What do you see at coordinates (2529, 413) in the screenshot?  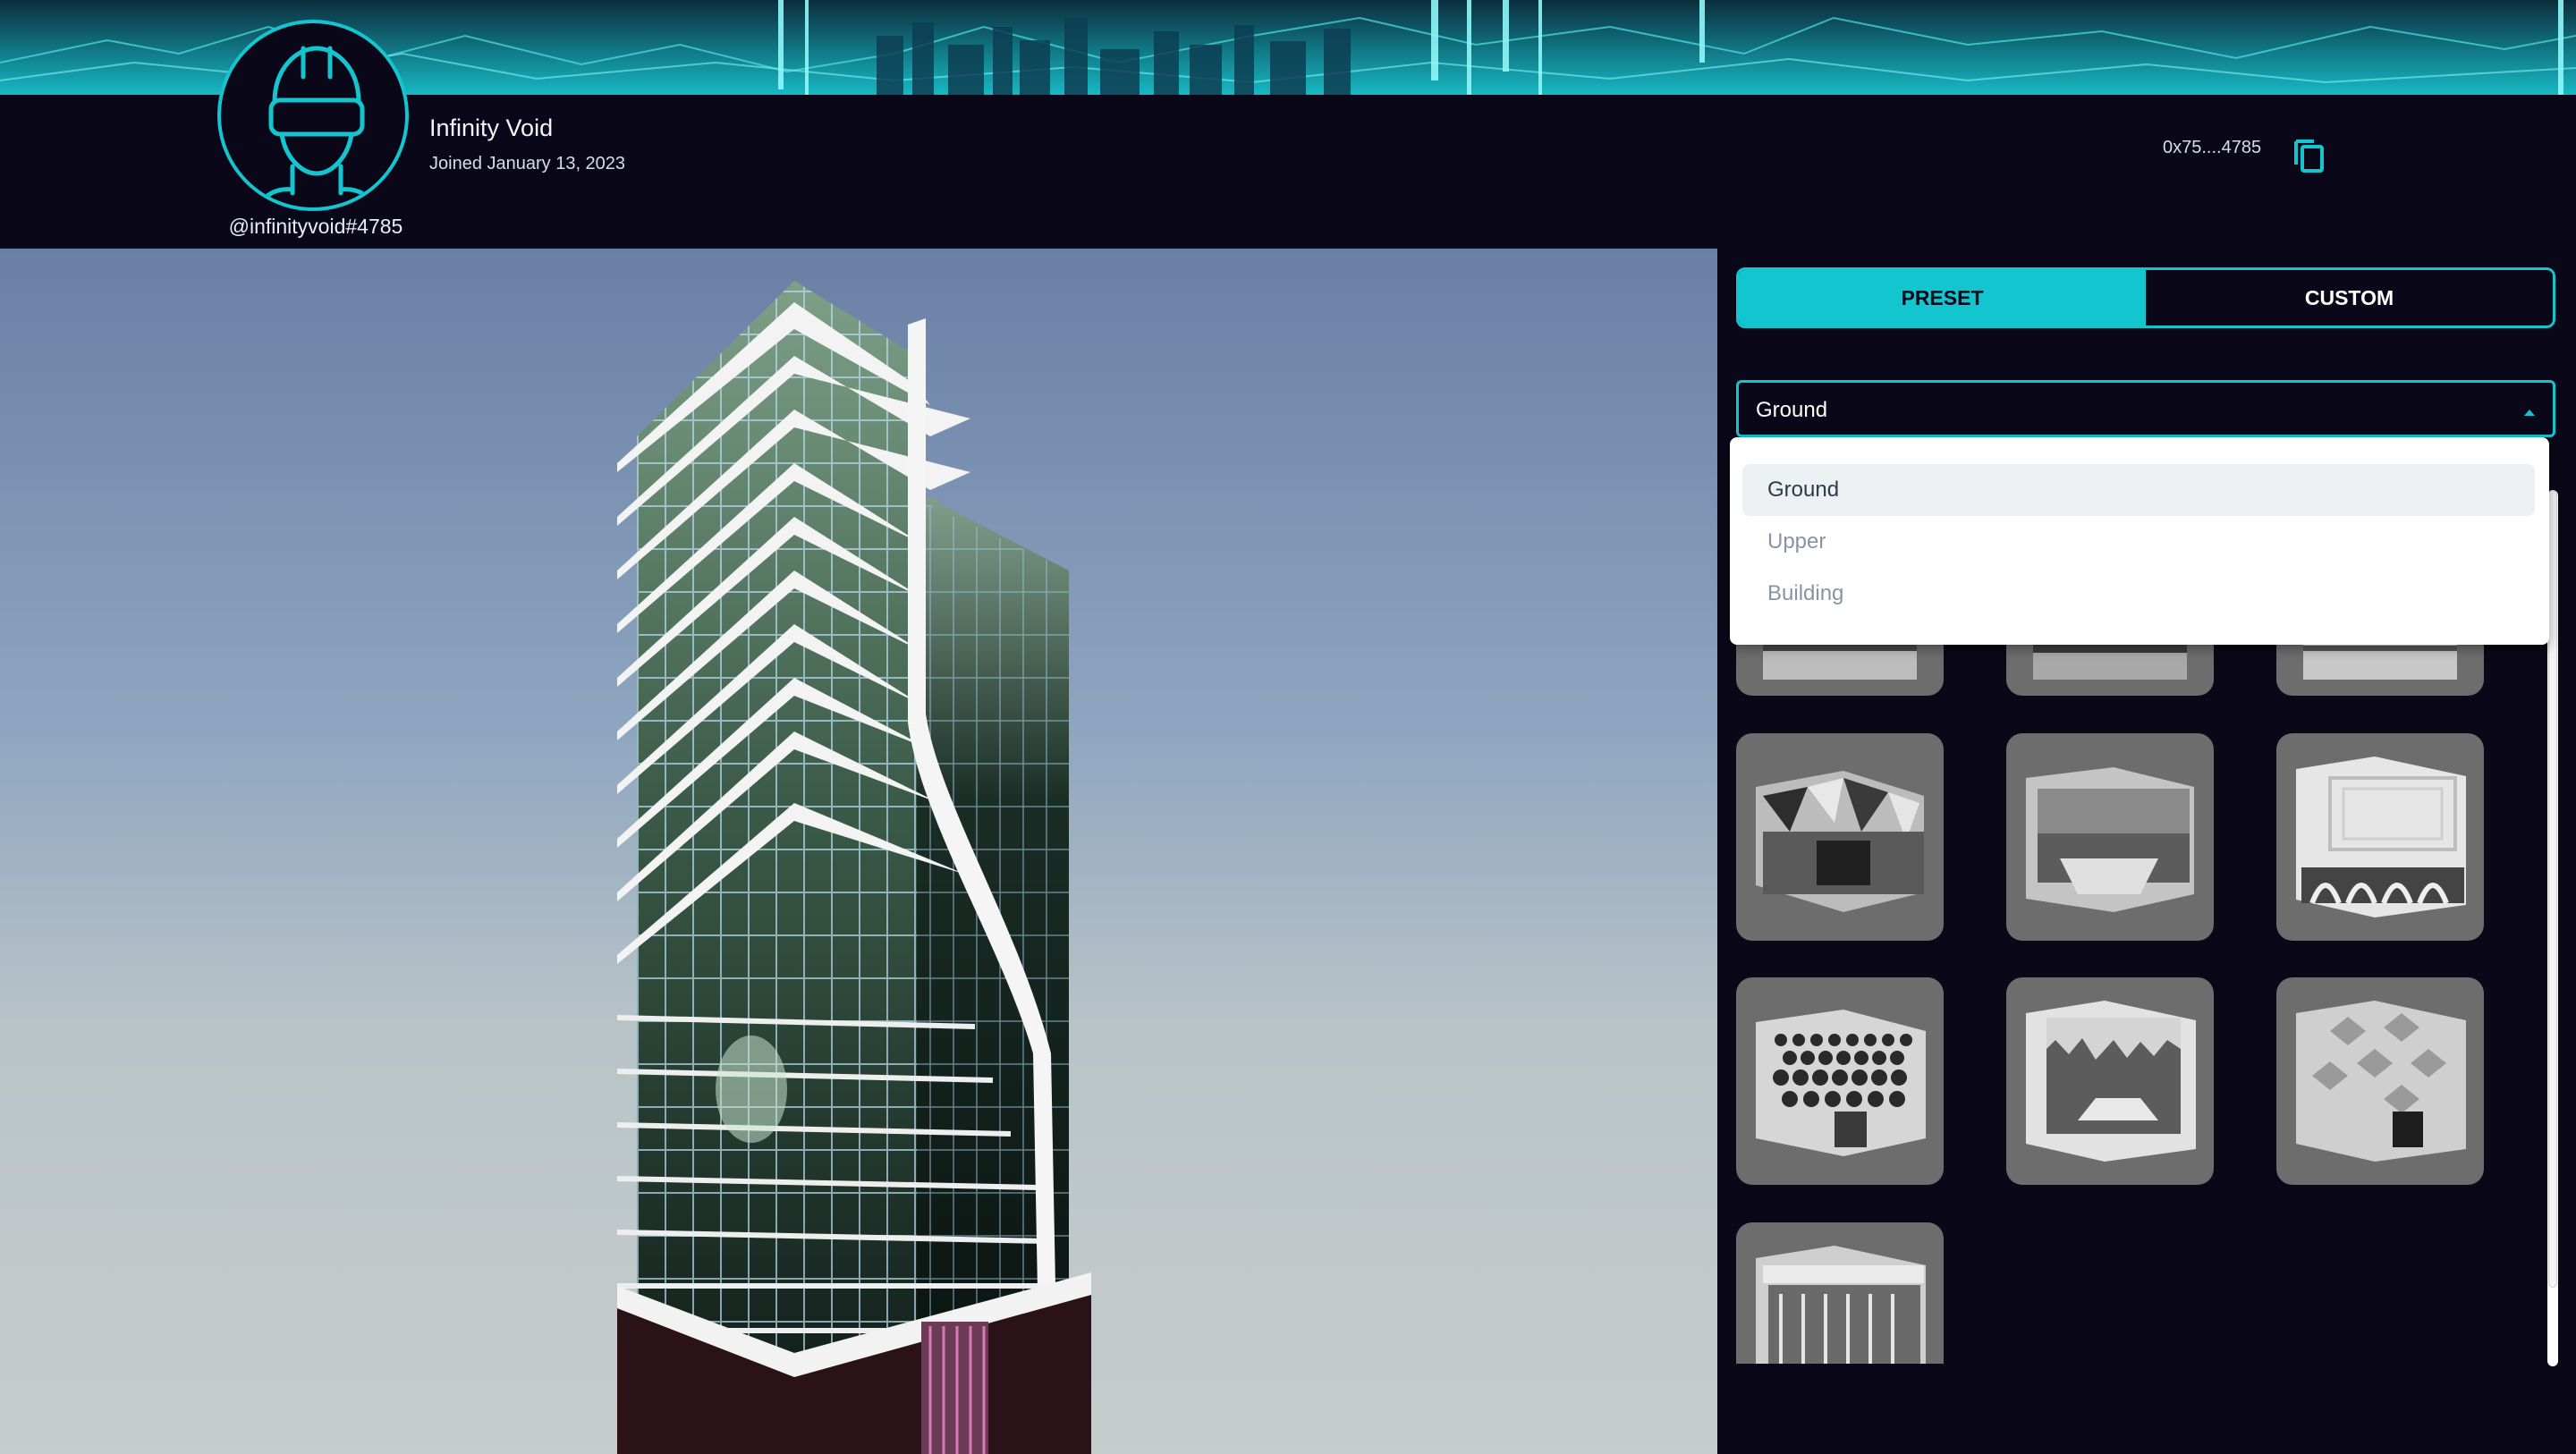 I see `caret-up-icon` at bounding box center [2529, 413].